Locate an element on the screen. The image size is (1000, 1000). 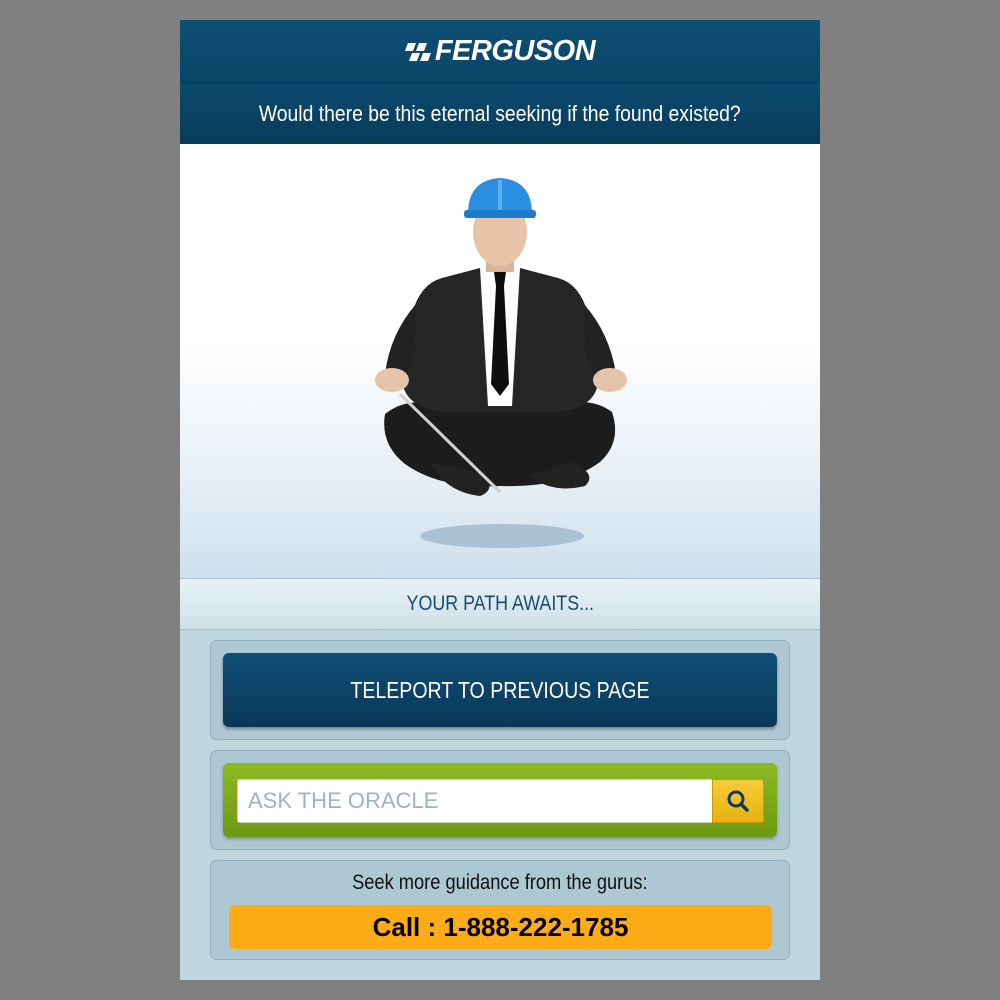
meditating-man-illustration is located at coordinates (501, 363).